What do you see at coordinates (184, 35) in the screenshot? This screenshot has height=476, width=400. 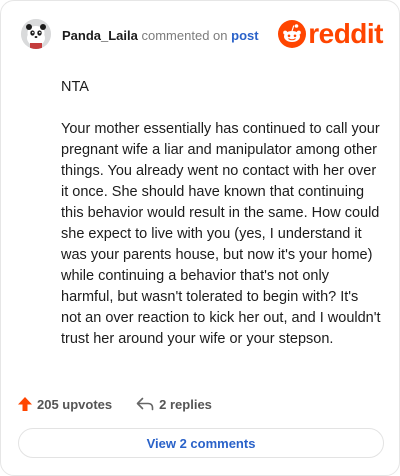 I see `commented-on-text: commented on` at bounding box center [184, 35].